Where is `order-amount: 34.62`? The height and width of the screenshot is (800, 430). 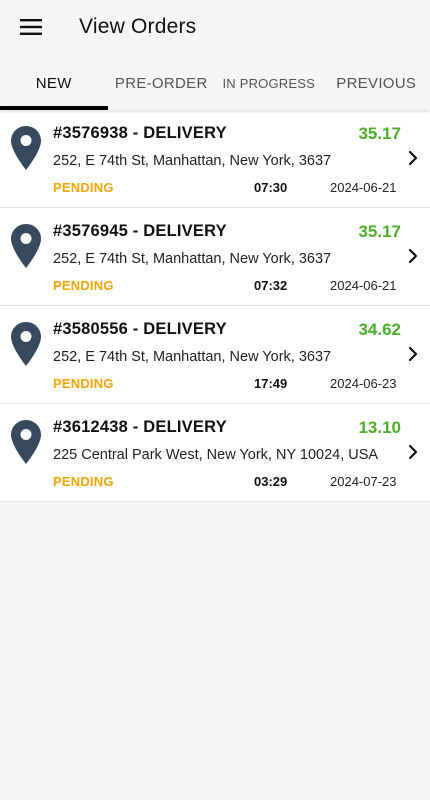
order-amount: 34.62 is located at coordinates (379, 329).